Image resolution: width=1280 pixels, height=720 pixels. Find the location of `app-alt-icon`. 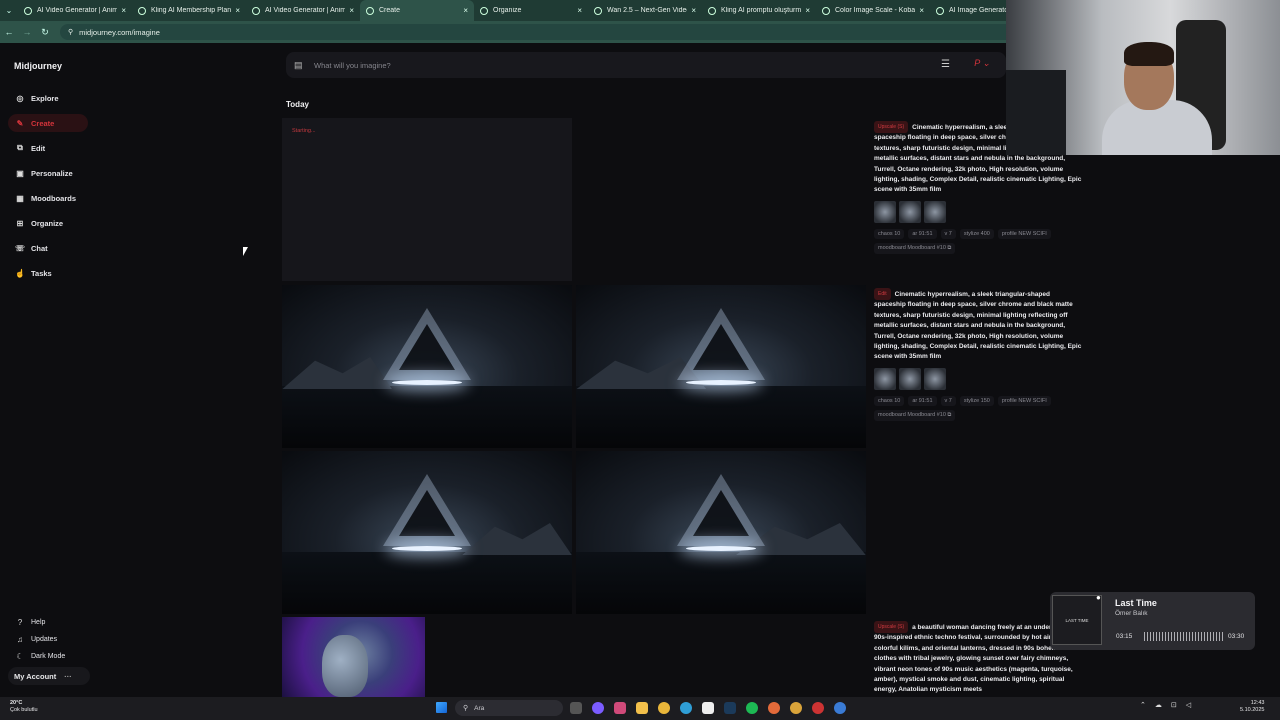

app-alt-icon is located at coordinates (818, 708).